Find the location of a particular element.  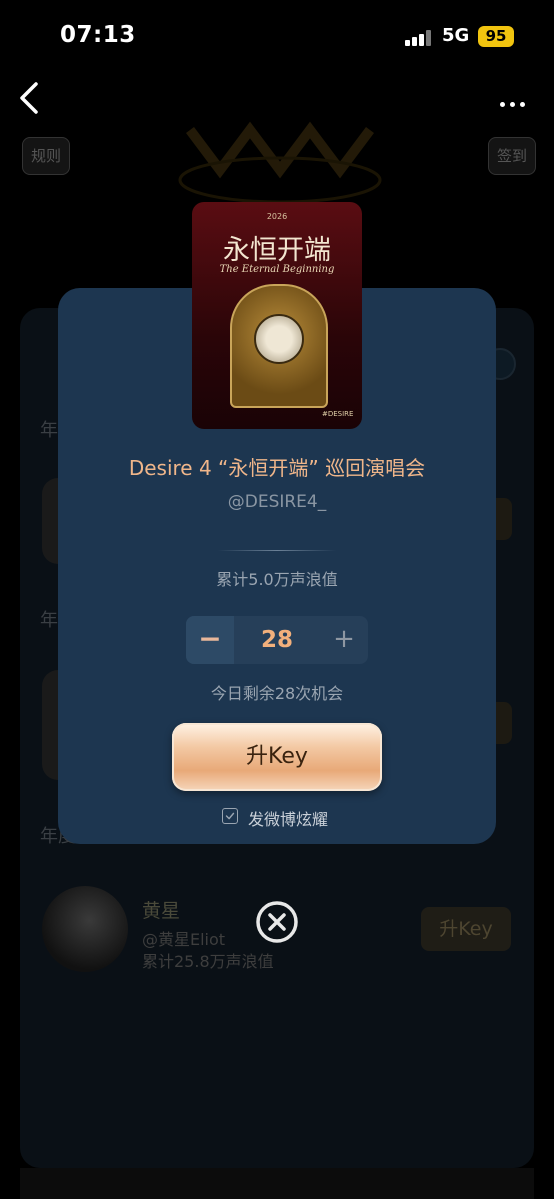

back-icon is located at coordinates (29, 98).